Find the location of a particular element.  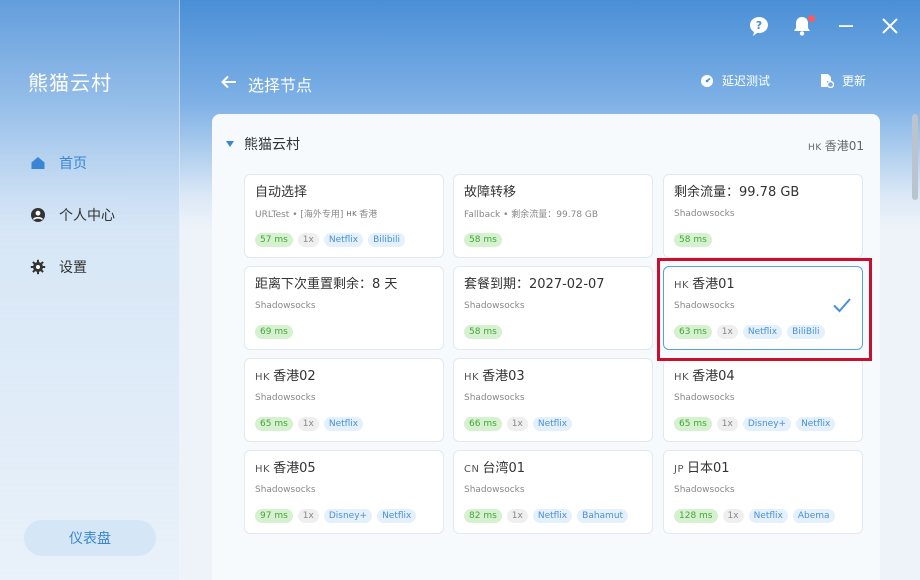

node-title: 自动选择 is located at coordinates (344, 193).